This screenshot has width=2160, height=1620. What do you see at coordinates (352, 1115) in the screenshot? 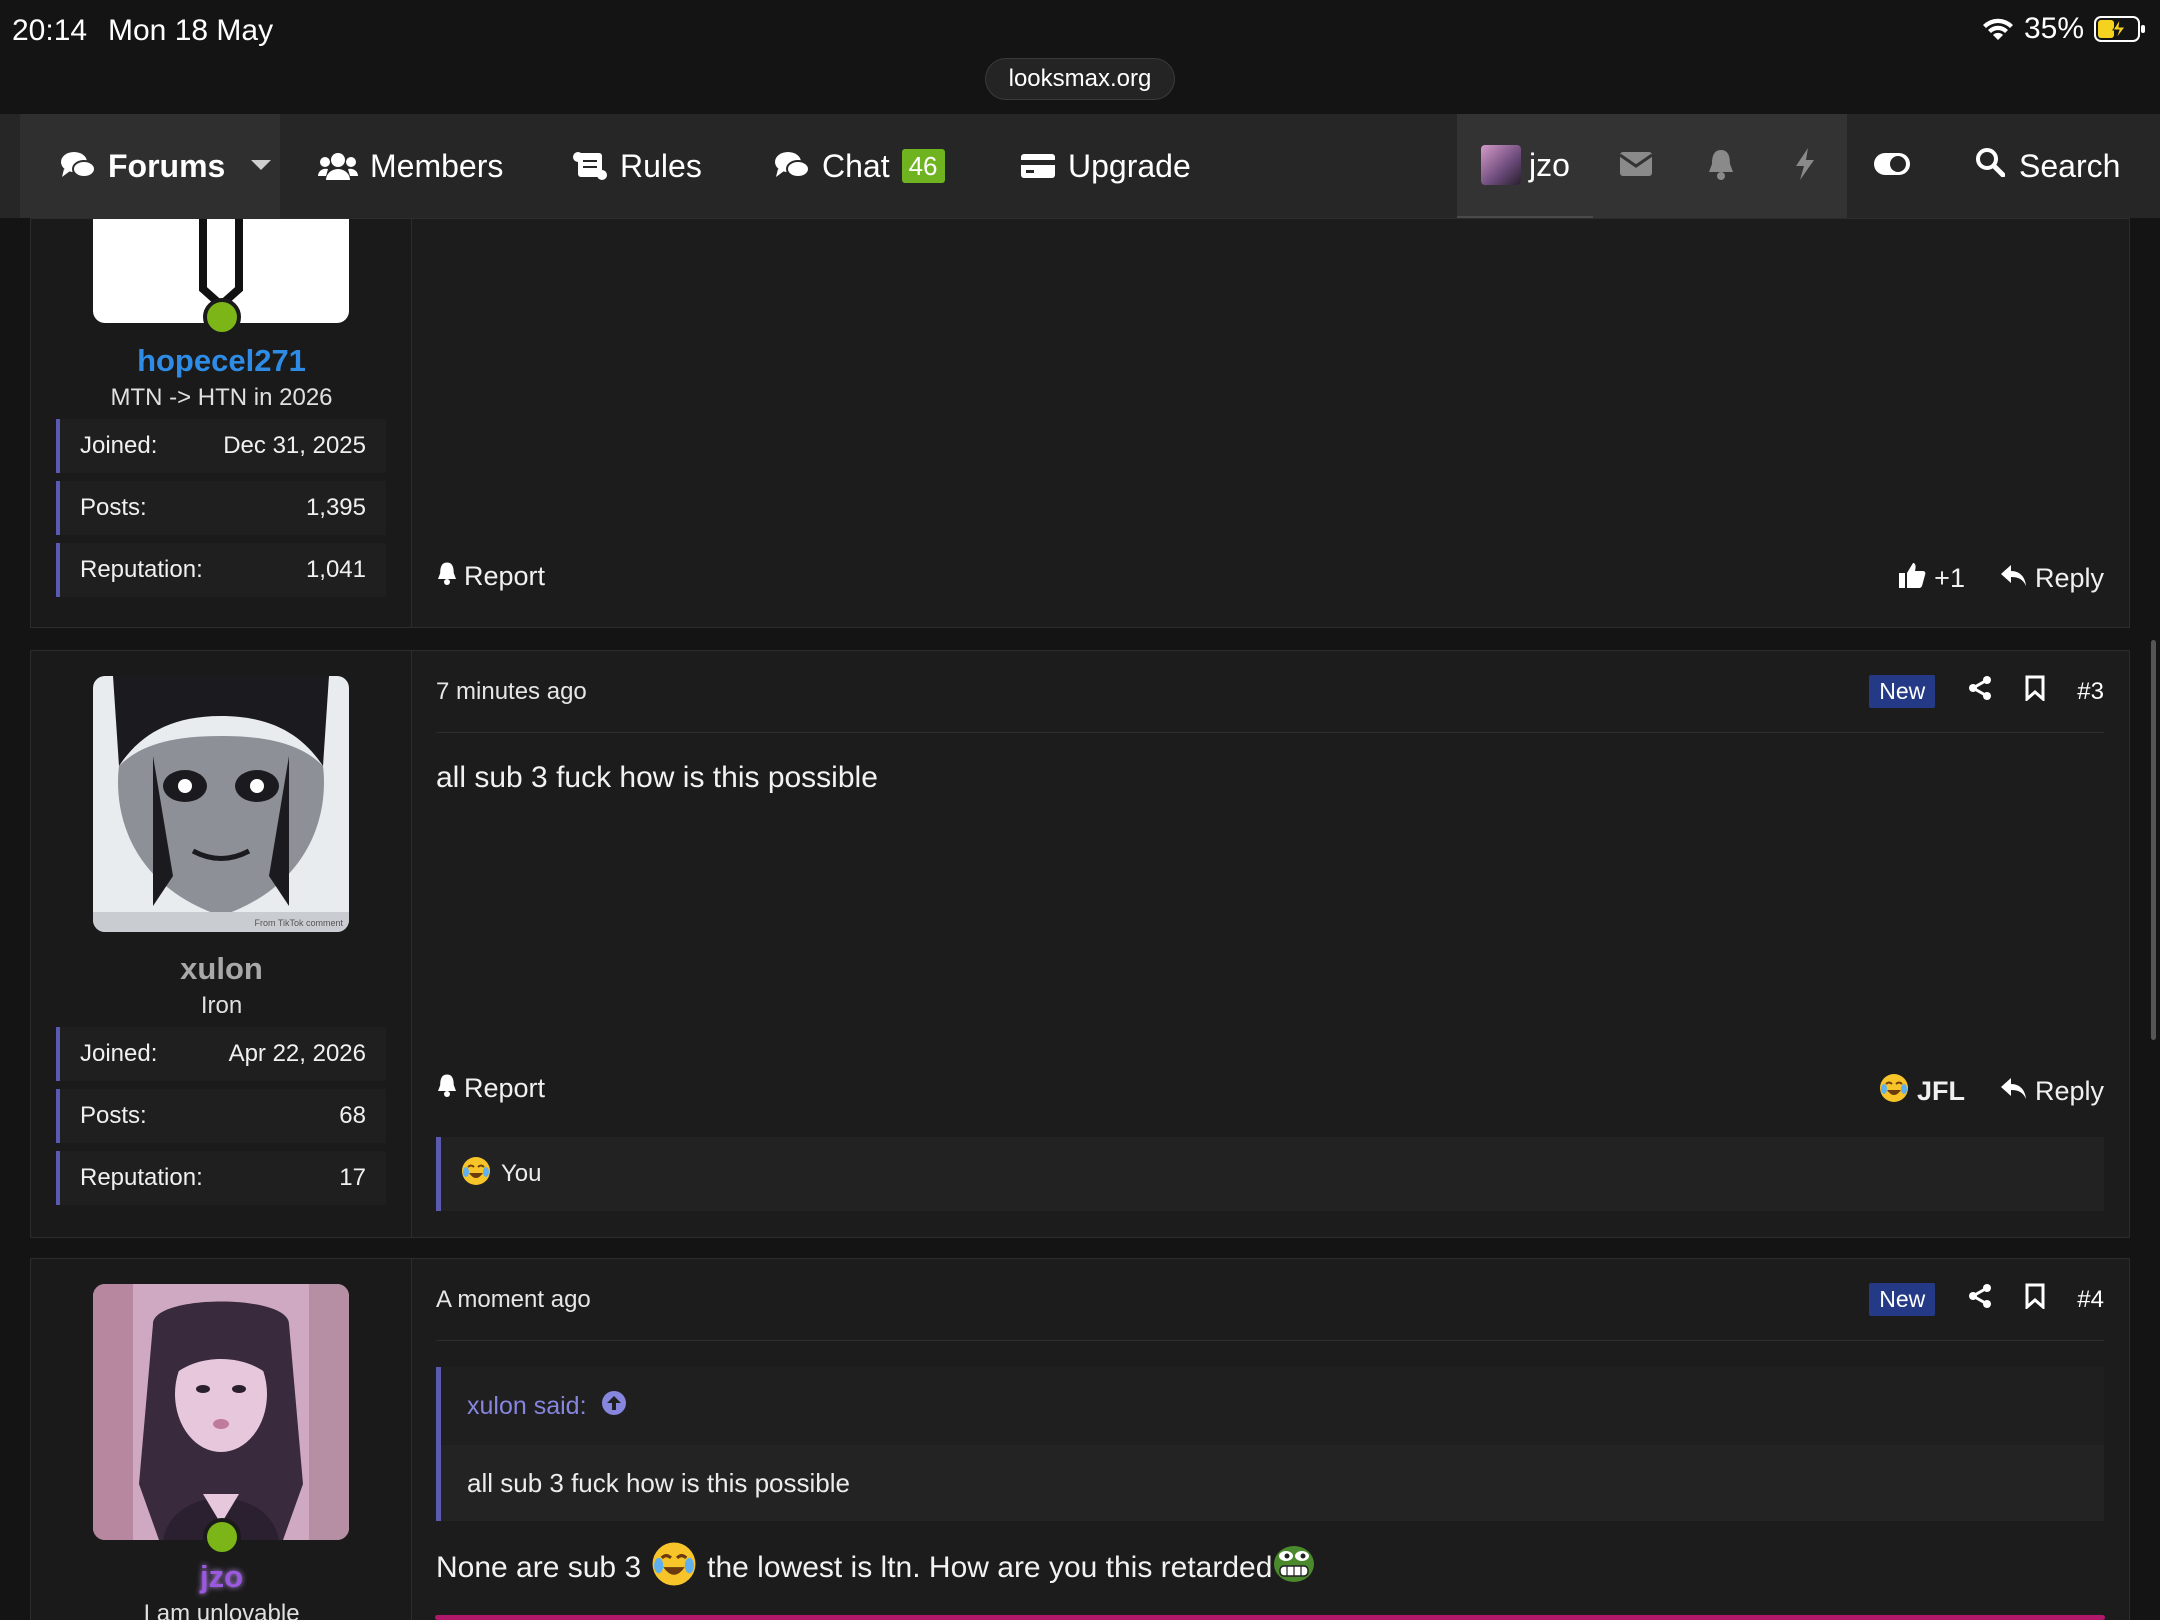
I see `stat-value: 68` at bounding box center [352, 1115].